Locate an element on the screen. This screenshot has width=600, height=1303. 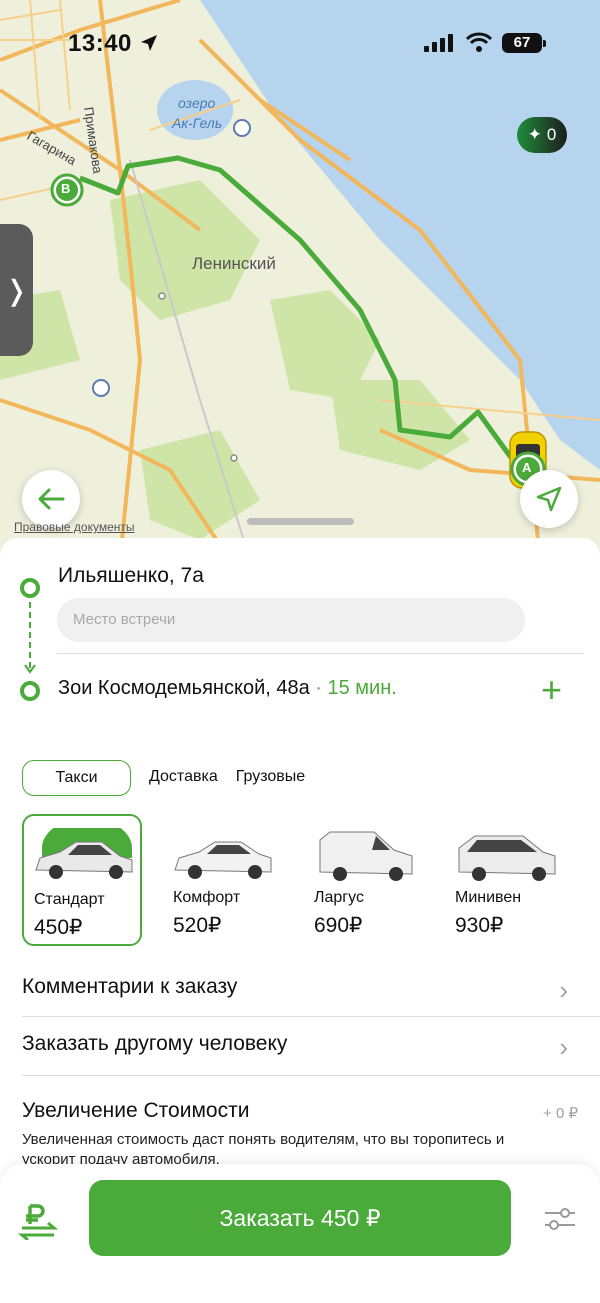
route-start-dot is located at coordinates (30, 588).